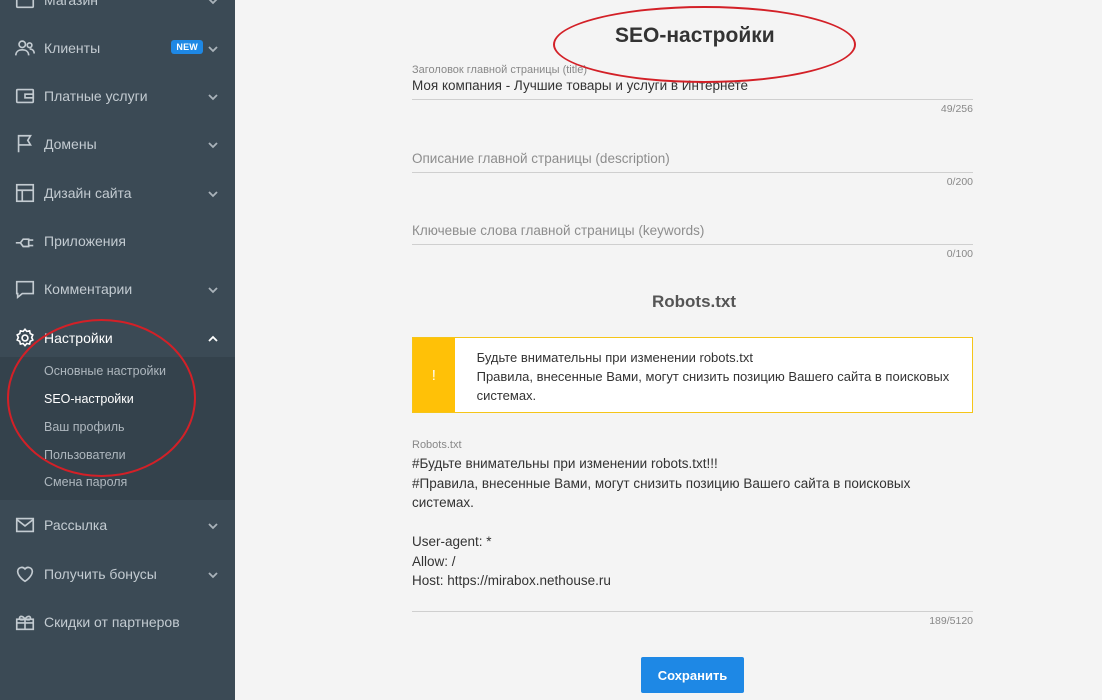 Image resolution: width=1102 pixels, height=700 pixels. Describe the element at coordinates (951, 621) in the screenshot. I see `robots-field-counter: 189/5120` at that location.